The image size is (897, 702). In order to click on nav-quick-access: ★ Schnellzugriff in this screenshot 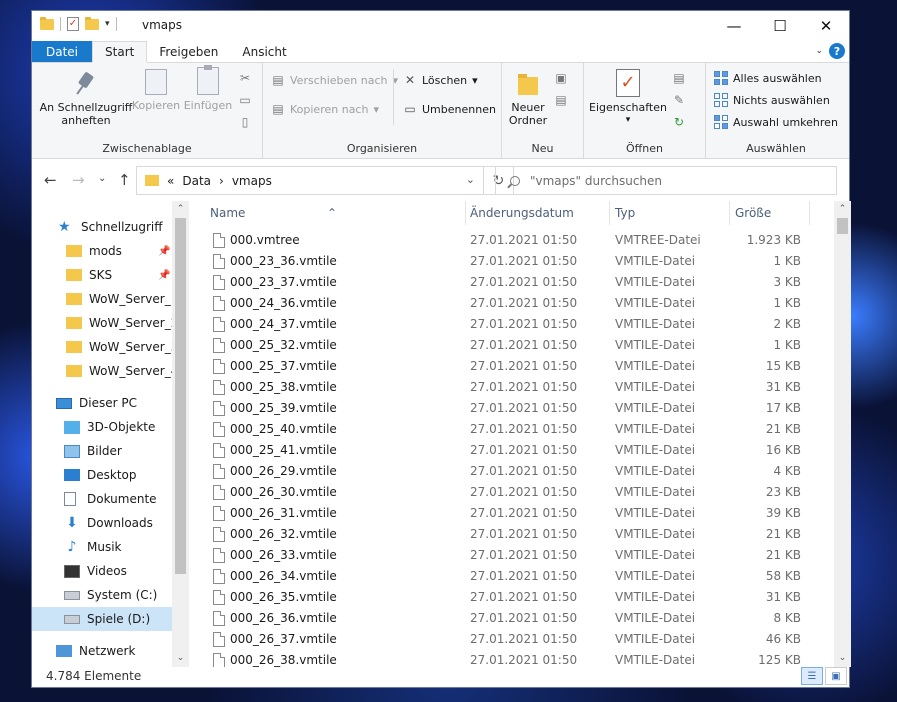, I will do `click(102, 227)`.